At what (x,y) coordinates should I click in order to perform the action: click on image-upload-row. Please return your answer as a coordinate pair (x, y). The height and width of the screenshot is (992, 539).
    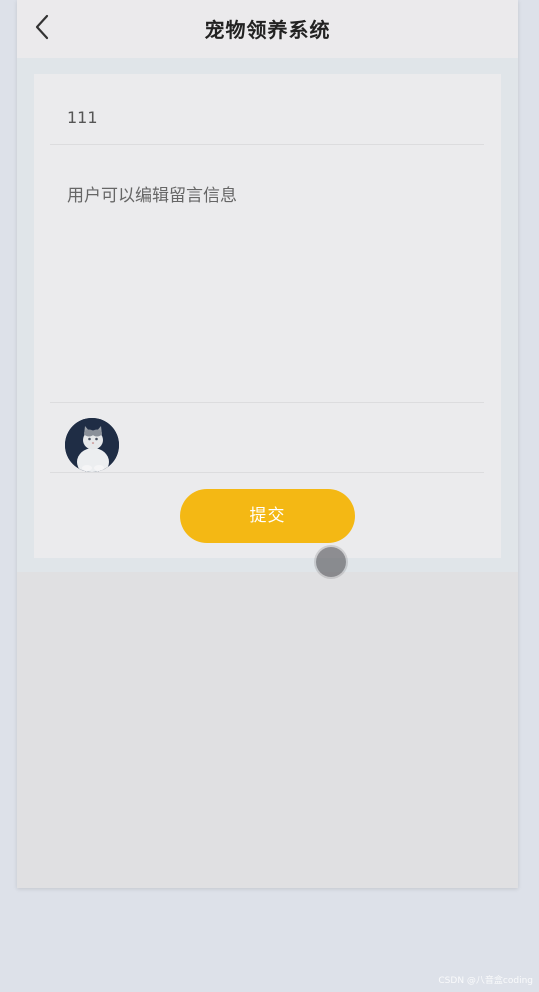
    Looking at the image, I should click on (267, 438).